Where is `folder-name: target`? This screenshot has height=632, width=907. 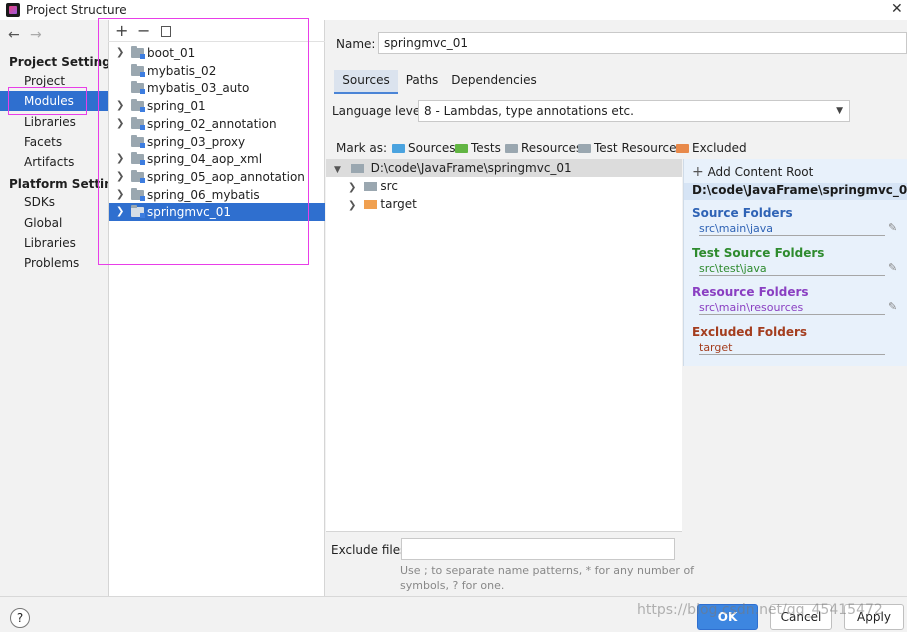 folder-name: target is located at coordinates (398, 204).